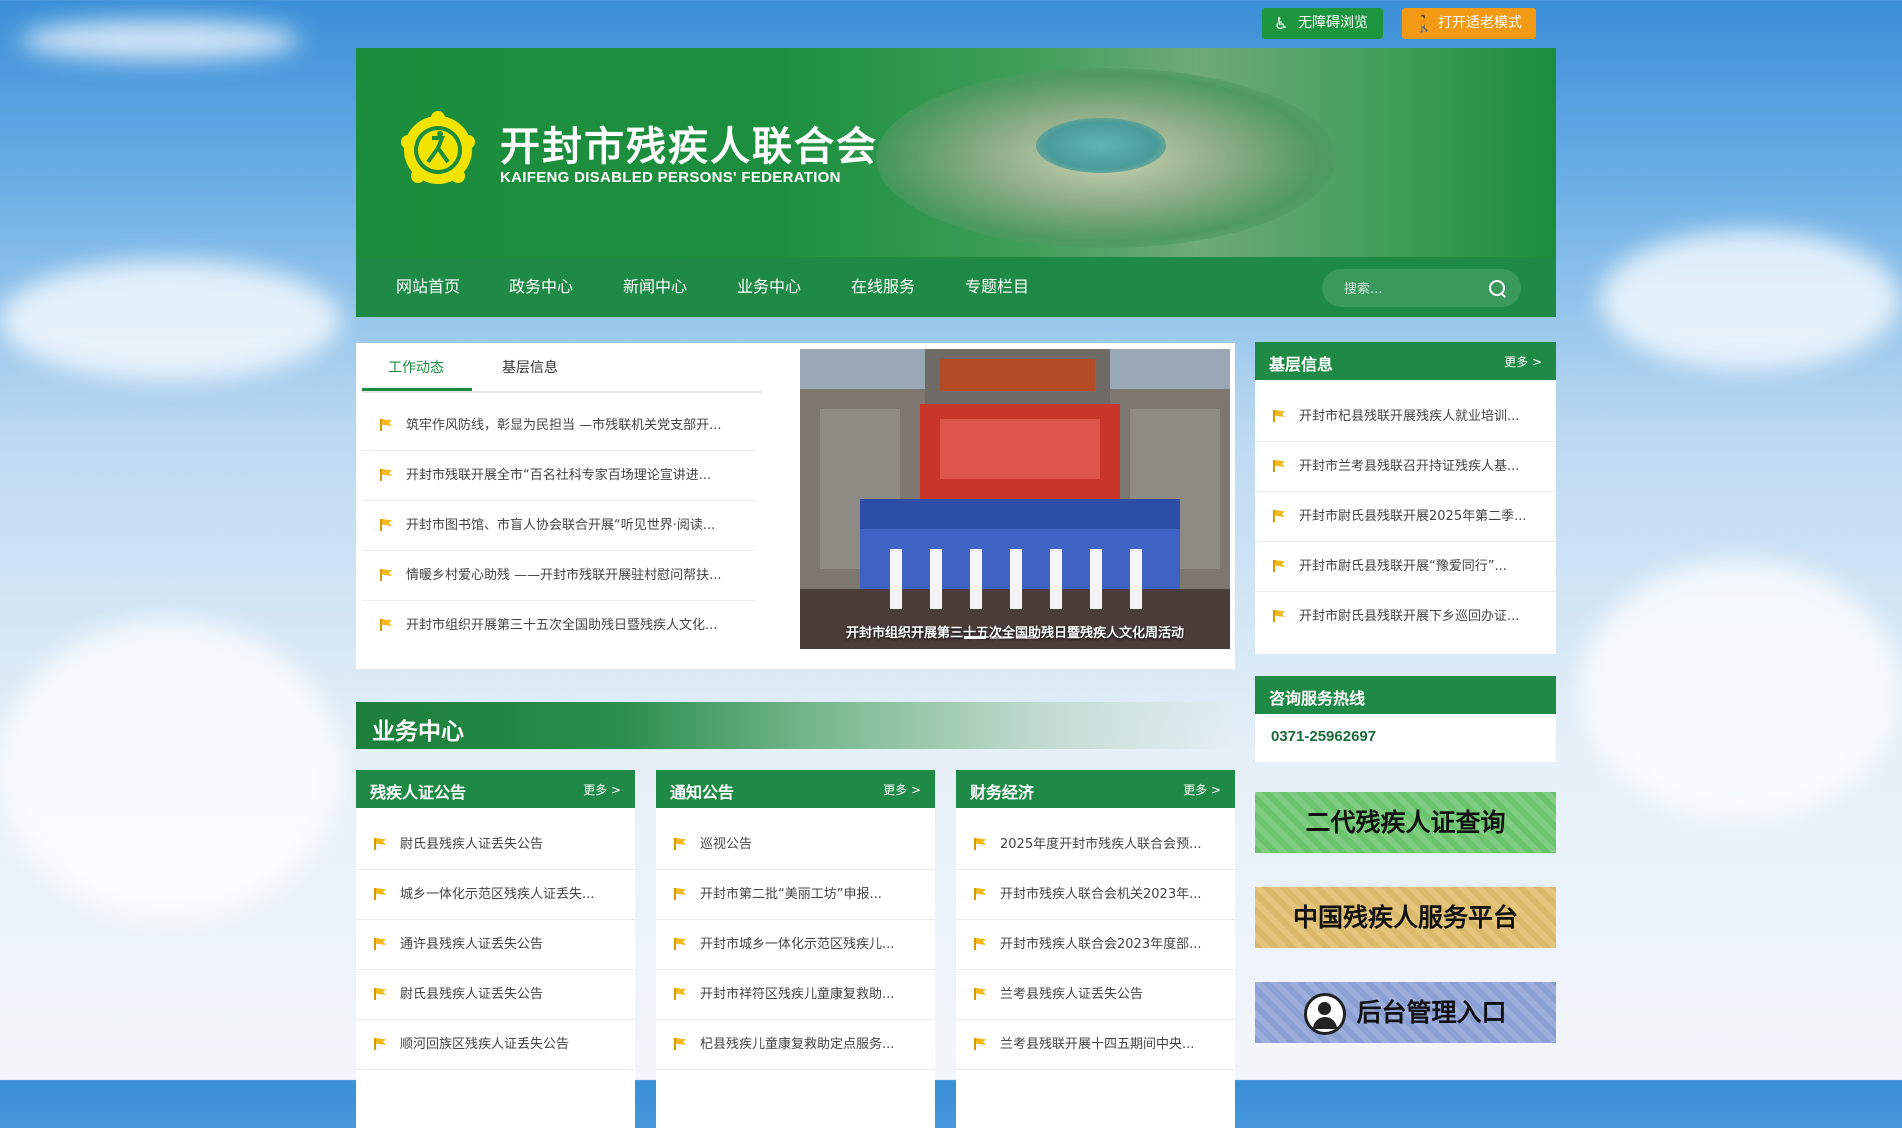 The width and height of the screenshot is (1902, 1128). Describe the element at coordinates (495, 1045) in the screenshot. I see `list-item: 顺河回族区残疾人证丢失公告` at that location.